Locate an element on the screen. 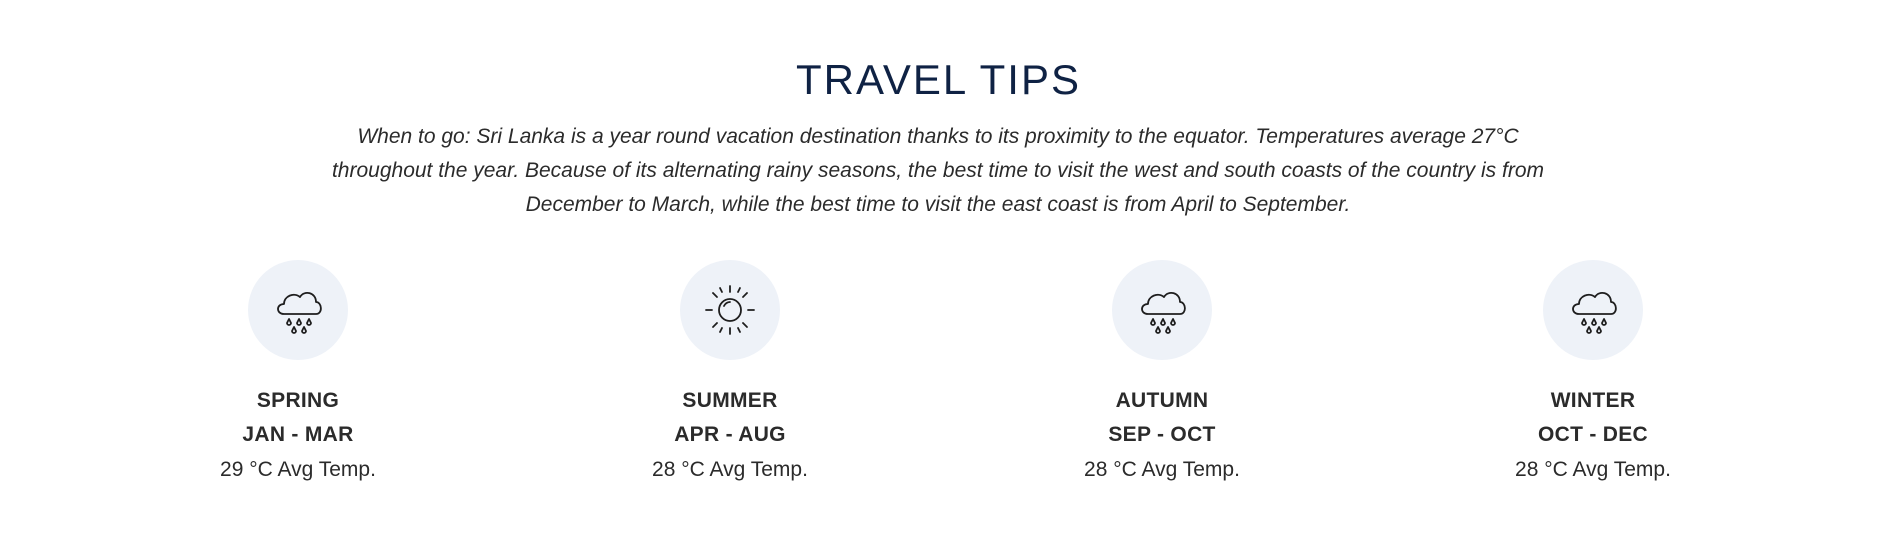 This screenshot has width=1877, height=535. season-months: APR - AUG is located at coordinates (730, 434).